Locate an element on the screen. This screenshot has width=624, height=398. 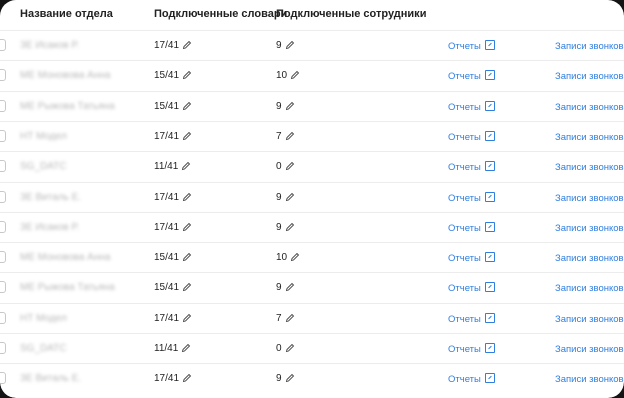
employees-count: 9 is located at coordinates (279, 227).